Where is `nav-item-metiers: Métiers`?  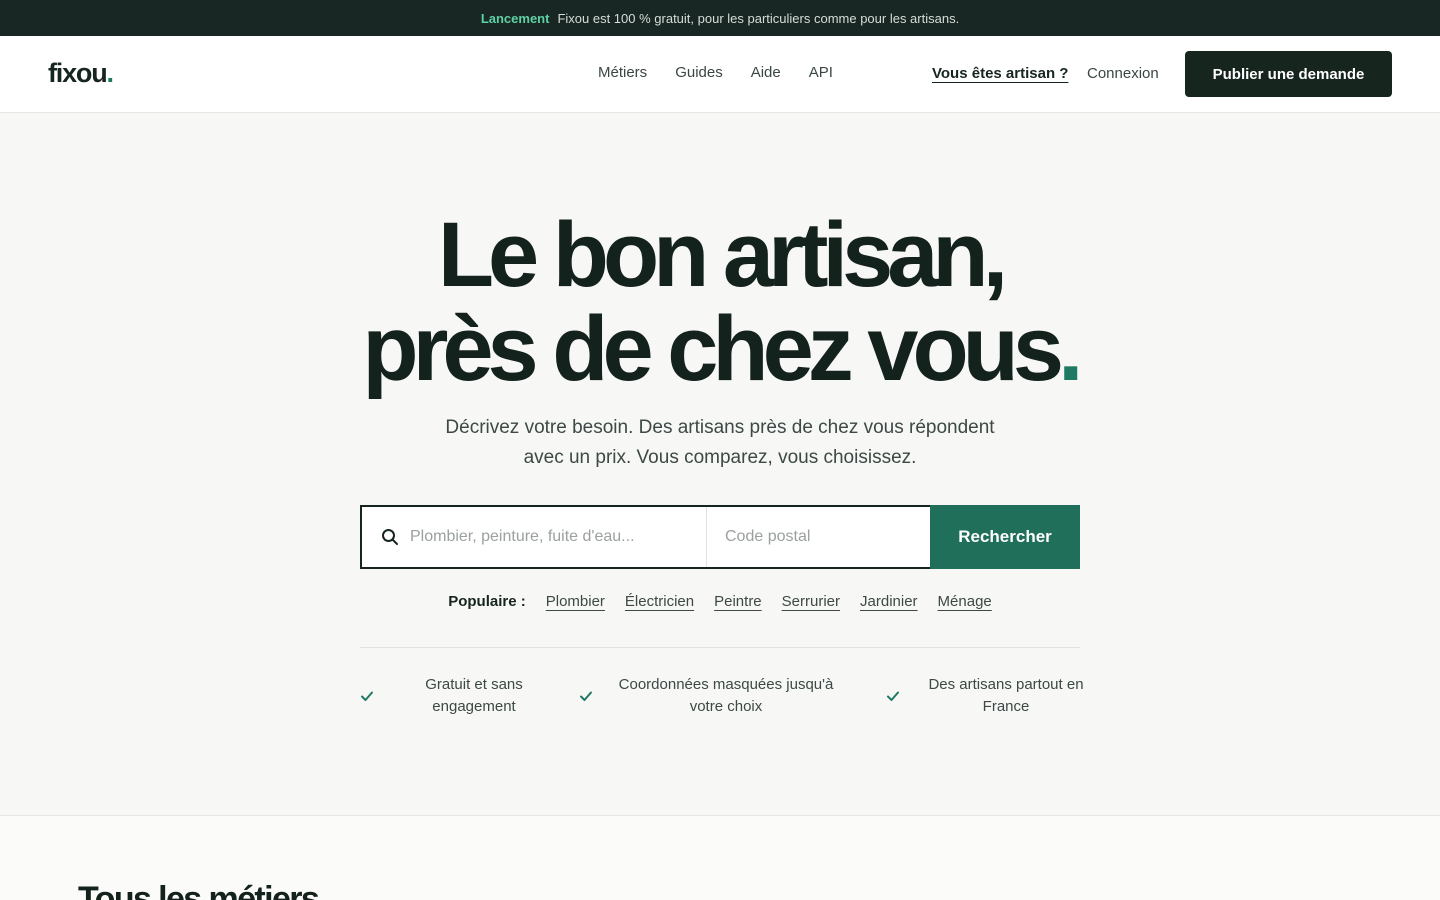
nav-item-metiers: Métiers is located at coordinates (622, 72).